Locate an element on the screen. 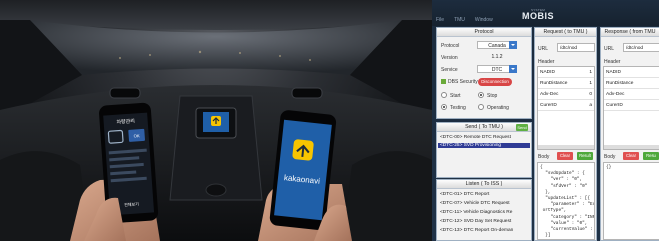 The image size is (659, 241). radio-operating-label: Operating is located at coordinates (498, 108).